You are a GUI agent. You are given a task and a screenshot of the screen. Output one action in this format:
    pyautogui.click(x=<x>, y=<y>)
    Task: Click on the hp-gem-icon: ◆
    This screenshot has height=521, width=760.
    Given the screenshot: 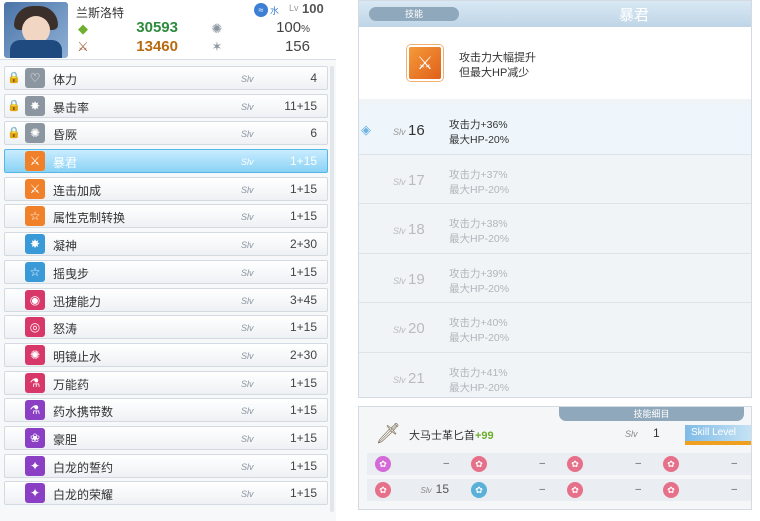 What is the action you would take?
    pyautogui.click(x=83, y=28)
    